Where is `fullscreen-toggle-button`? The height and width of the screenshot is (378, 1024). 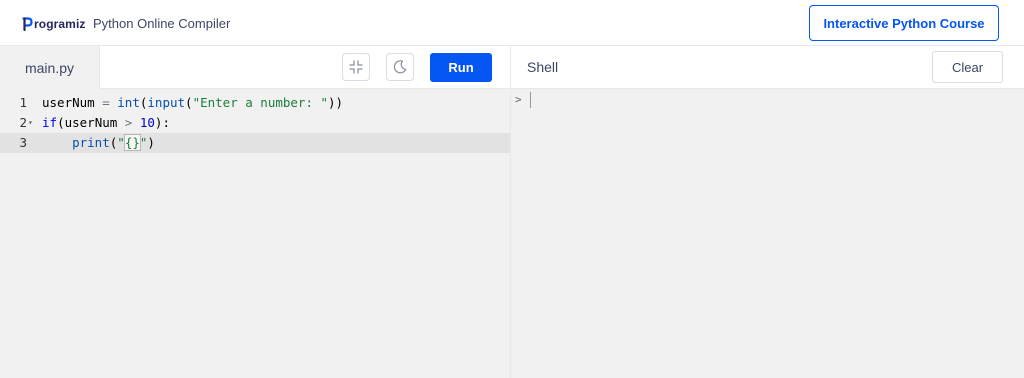
fullscreen-toggle-button is located at coordinates (356, 67).